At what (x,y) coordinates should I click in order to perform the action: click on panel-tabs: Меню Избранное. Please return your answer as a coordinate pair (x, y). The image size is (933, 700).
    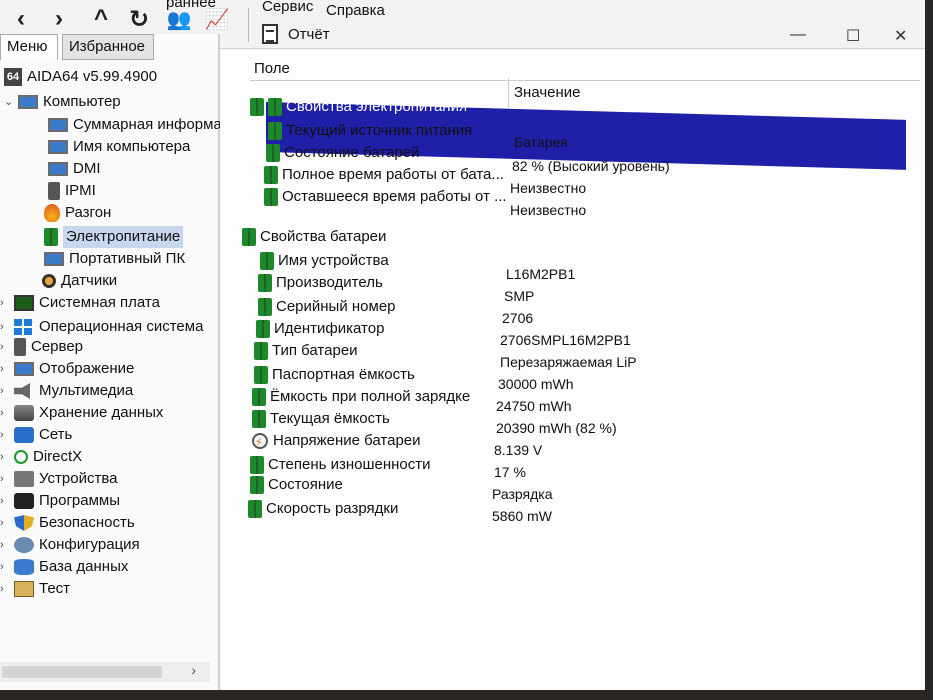
    Looking at the image, I should click on (109, 47).